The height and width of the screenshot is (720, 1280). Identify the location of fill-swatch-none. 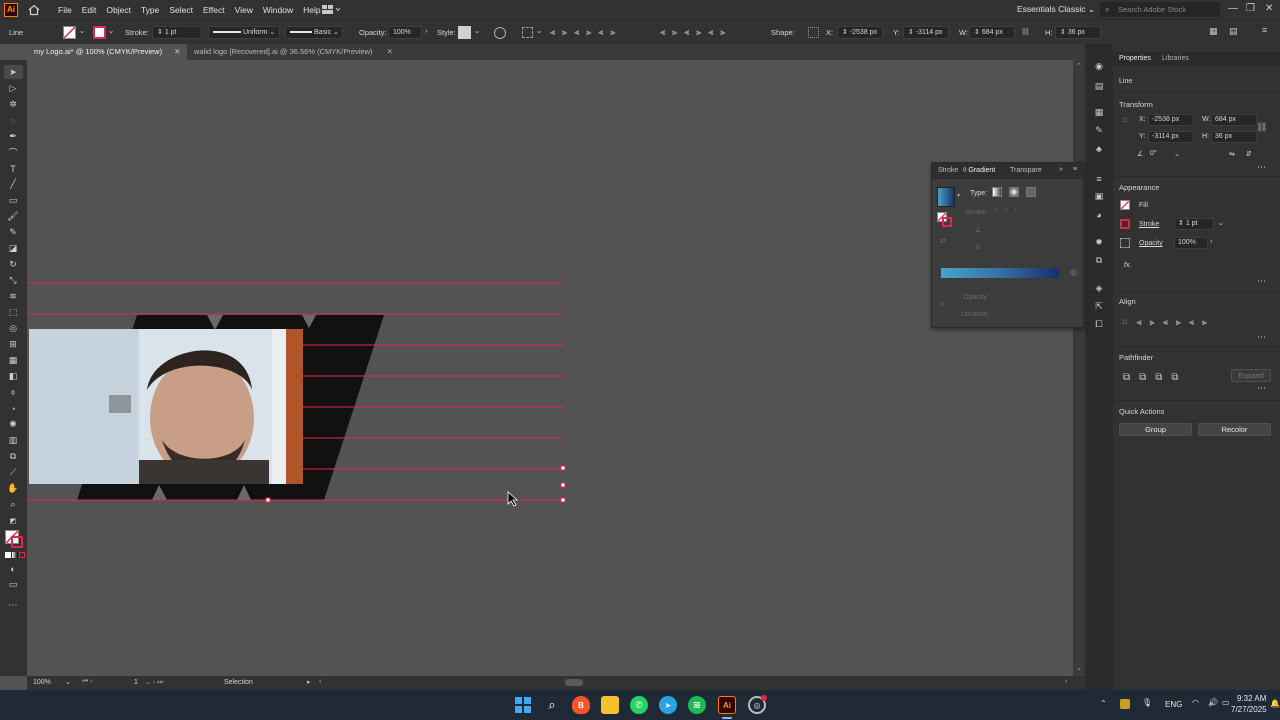
(69, 32).